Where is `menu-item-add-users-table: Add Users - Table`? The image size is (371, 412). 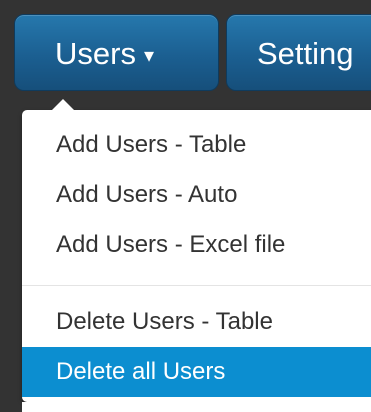
menu-item-add-users-table: Add Users - Table is located at coordinates (196, 145).